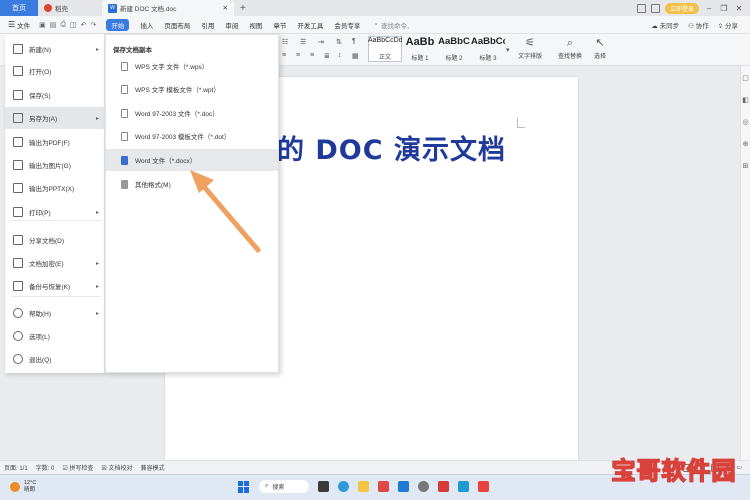 The image size is (750, 500). Describe the element at coordinates (244, 486) in the screenshot. I see `windows-start-icon` at that location.